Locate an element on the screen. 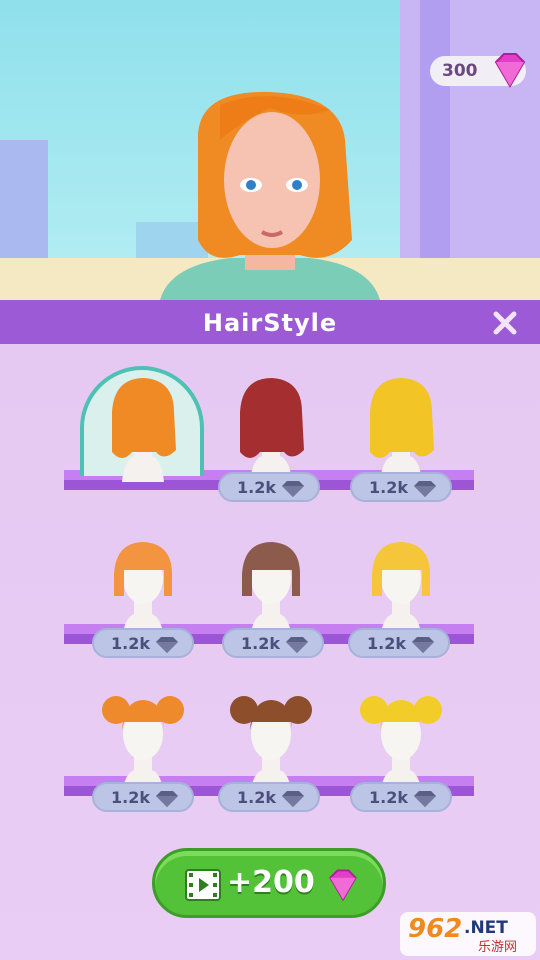 This screenshot has height=960, width=540. hair-on-mannequin is located at coordinates (144, 430).